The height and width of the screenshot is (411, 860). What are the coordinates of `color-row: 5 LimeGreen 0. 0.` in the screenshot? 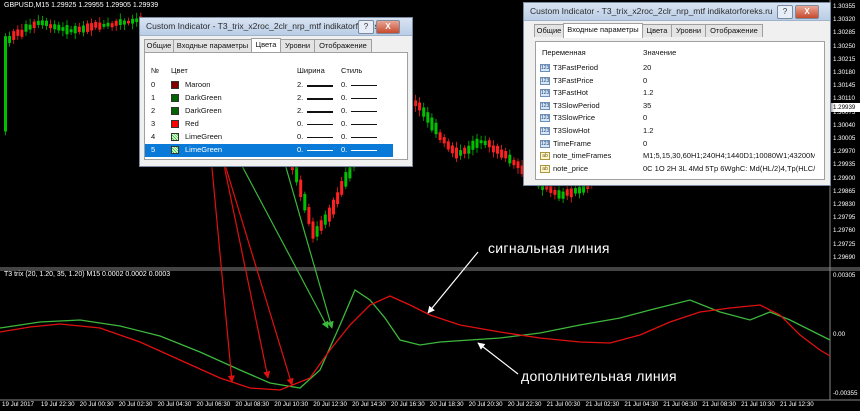 It's located at (269, 150).